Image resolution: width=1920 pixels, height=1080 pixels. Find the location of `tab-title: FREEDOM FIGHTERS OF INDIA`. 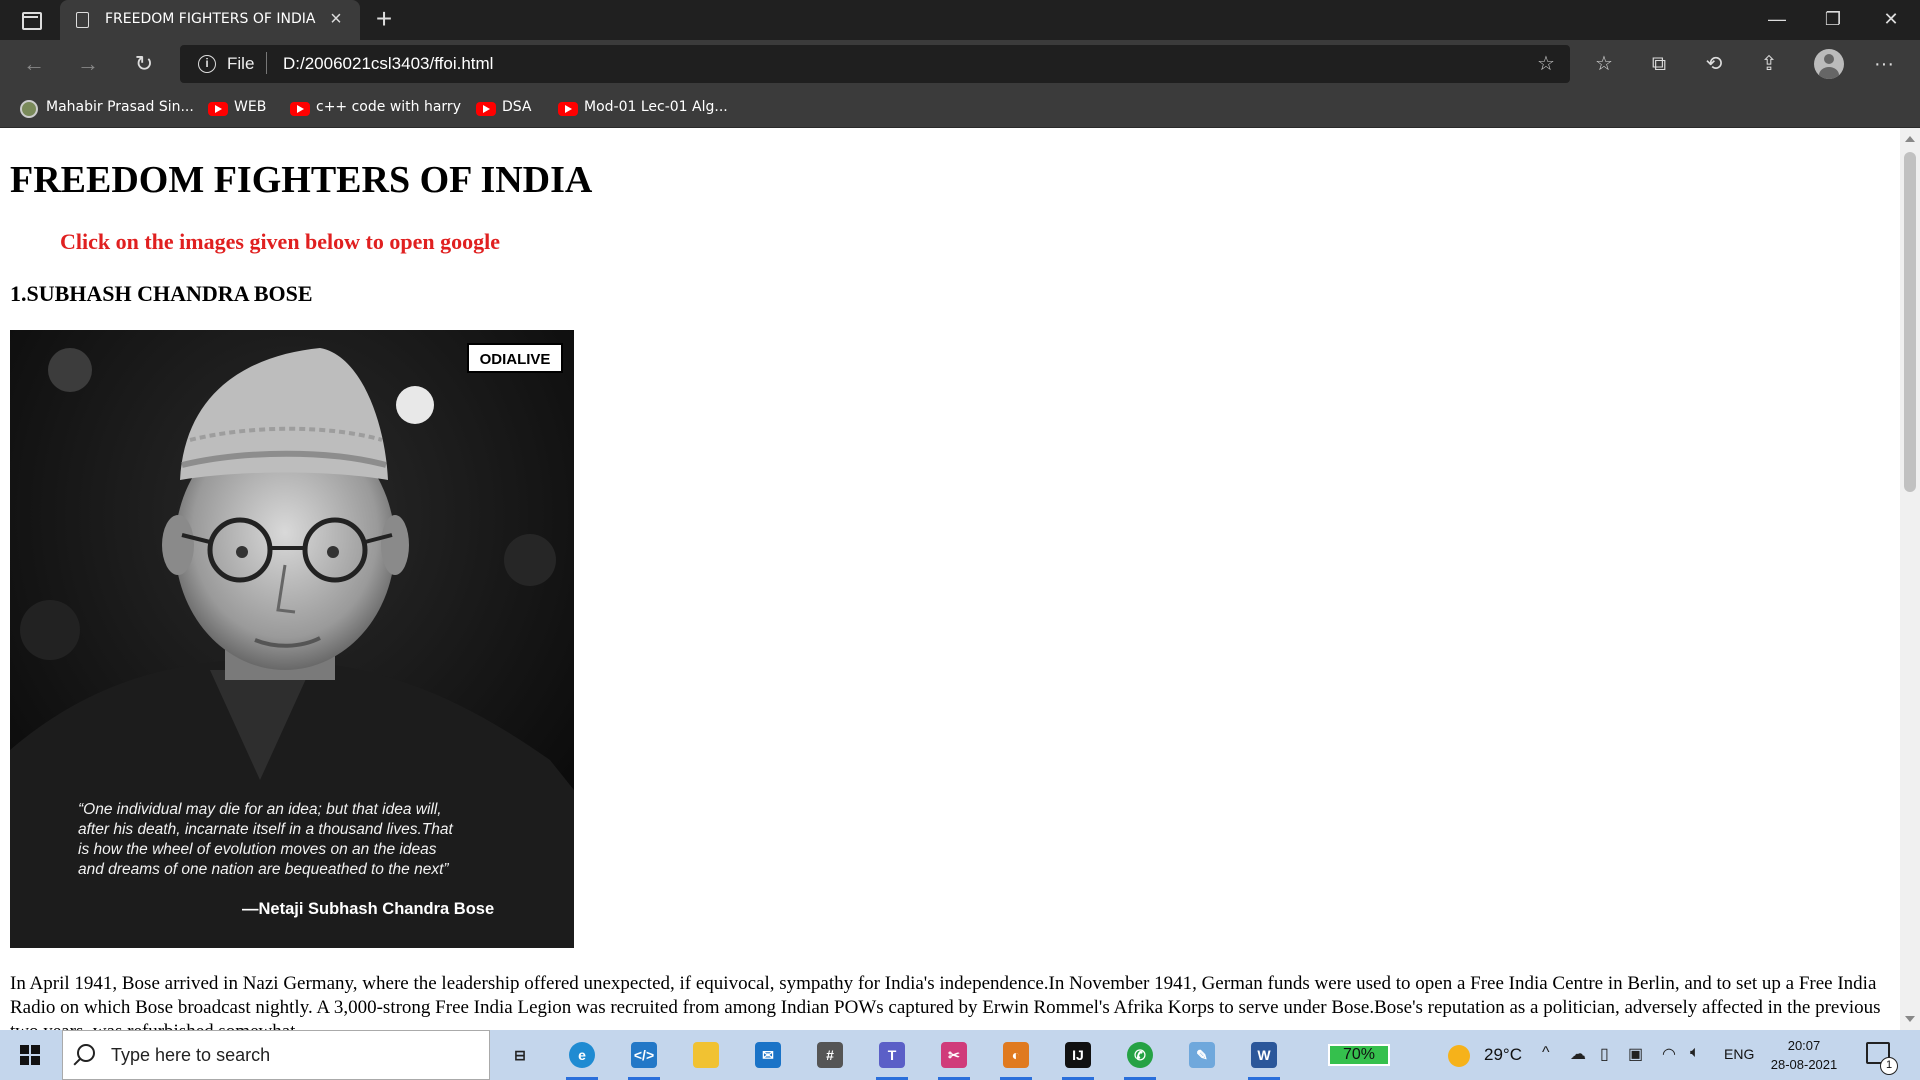

tab-title: FREEDOM FIGHTERS OF INDIA is located at coordinates (210, 19).